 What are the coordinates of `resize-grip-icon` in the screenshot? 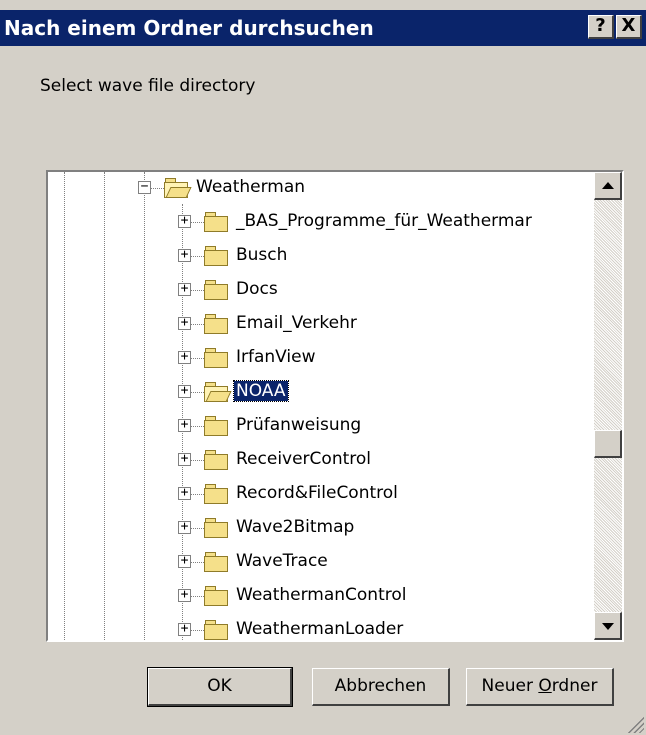 It's located at (635, 724).